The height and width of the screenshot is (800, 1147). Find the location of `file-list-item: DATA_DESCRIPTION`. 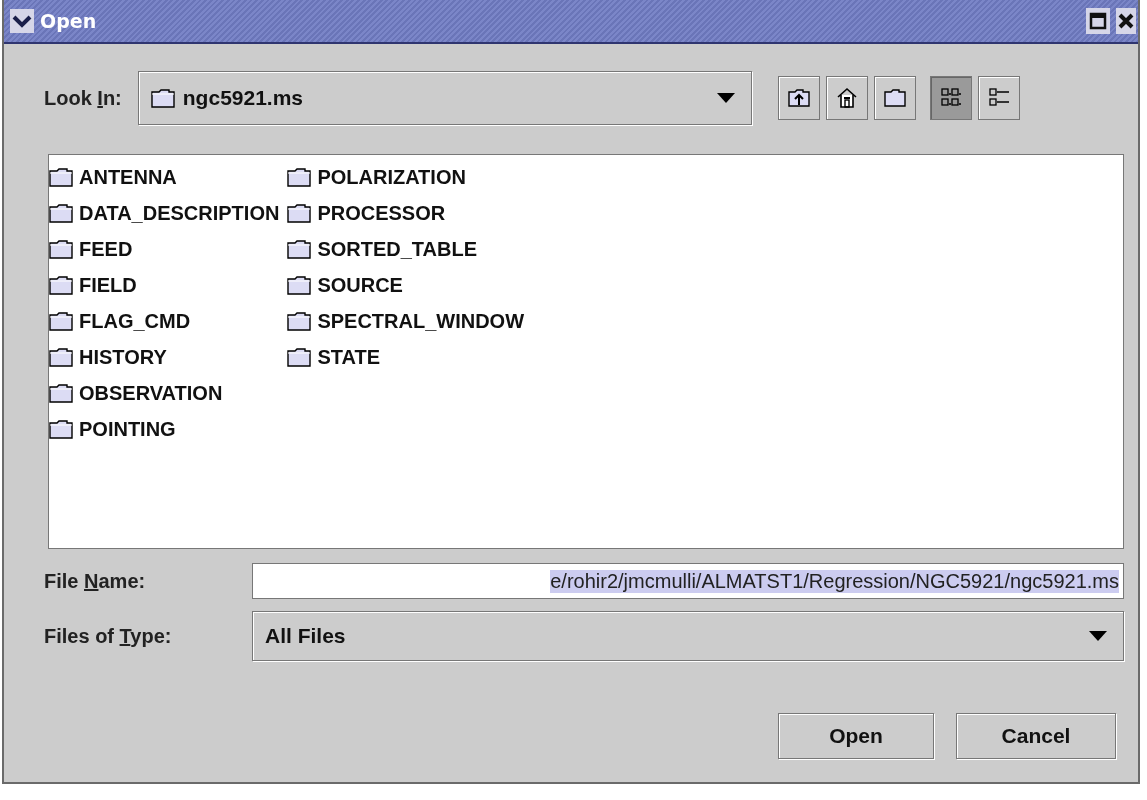

file-list-item: DATA_DESCRIPTION is located at coordinates (179, 213).